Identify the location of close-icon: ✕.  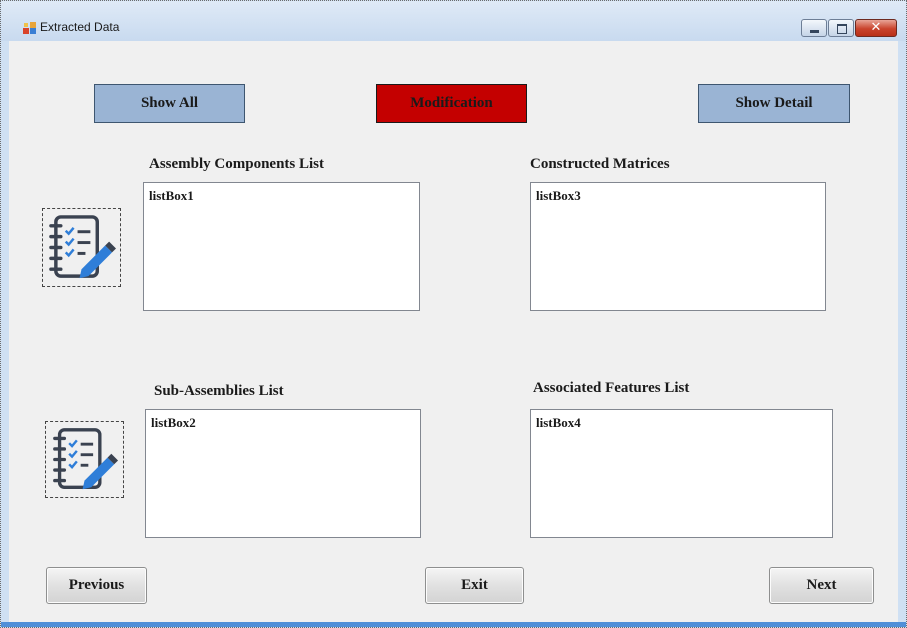
(876, 27).